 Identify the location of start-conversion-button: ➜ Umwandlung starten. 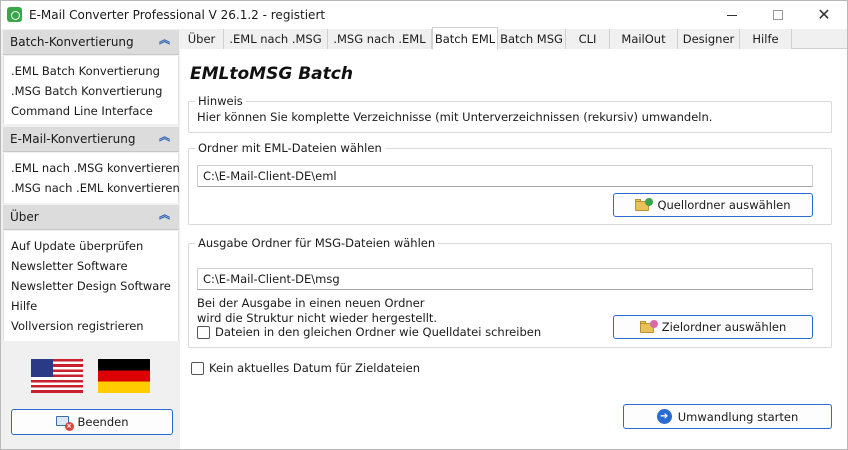
(727, 416).